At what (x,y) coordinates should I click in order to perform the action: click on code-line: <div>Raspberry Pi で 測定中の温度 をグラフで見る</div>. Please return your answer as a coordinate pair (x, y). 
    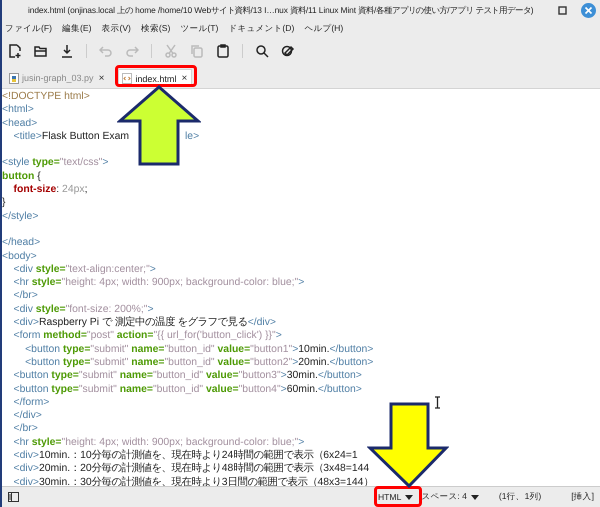
    Looking at the image, I should click on (144, 322).